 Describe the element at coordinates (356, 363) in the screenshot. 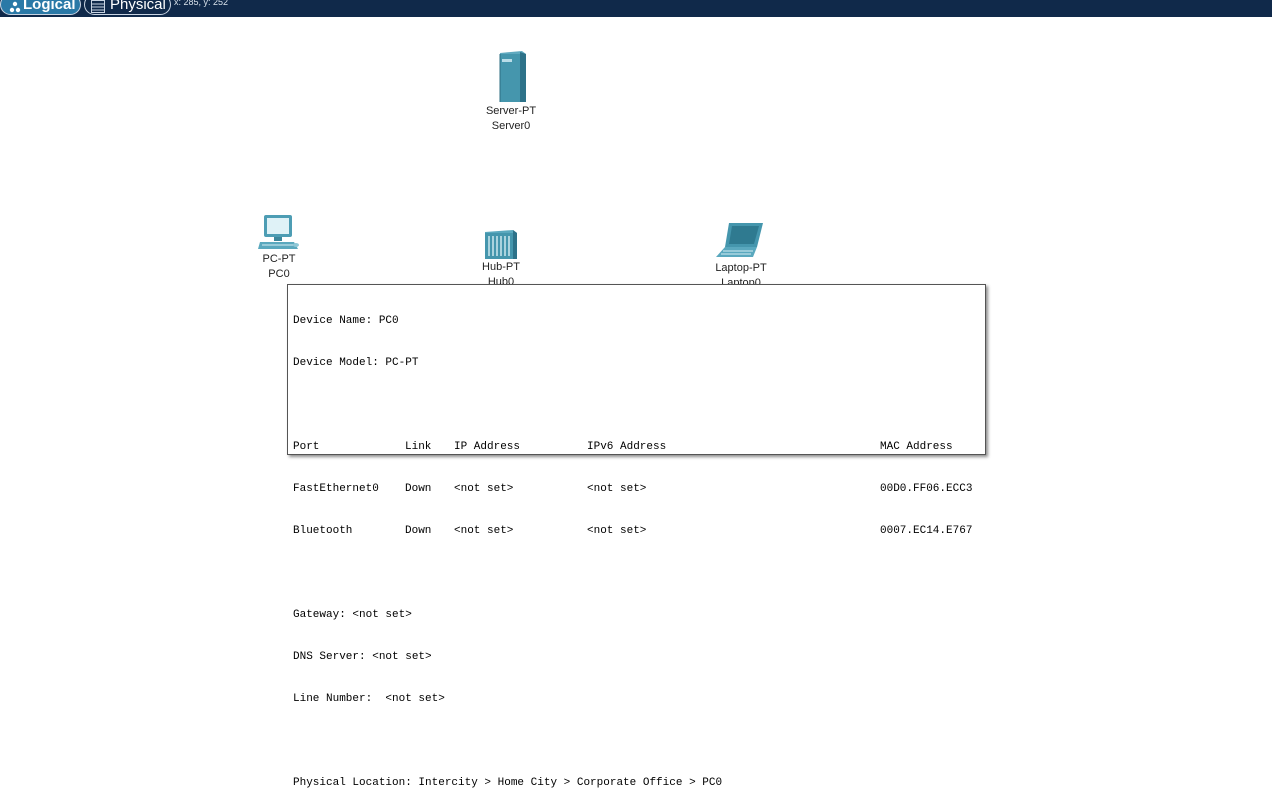

I see `tooltip-device-model: Device Model: PC-PT` at that location.